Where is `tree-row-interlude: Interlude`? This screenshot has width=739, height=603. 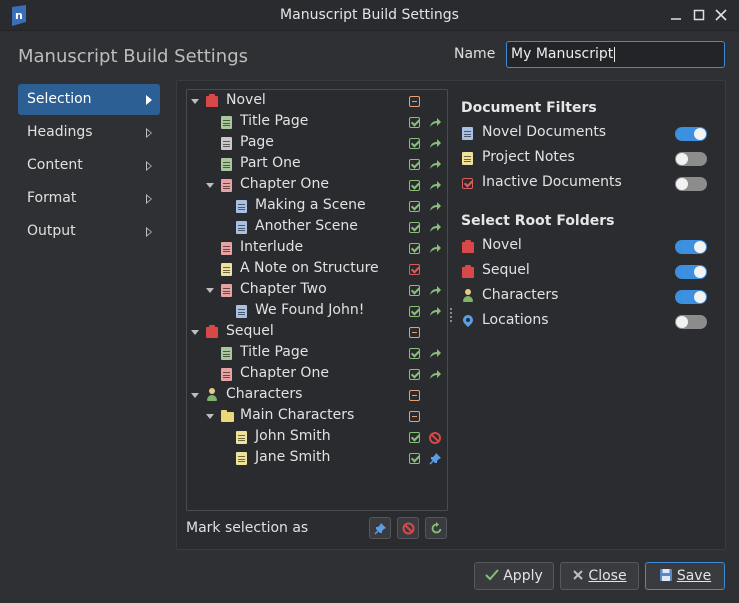
tree-row-interlude: Interlude is located at coordinates (317, 248).